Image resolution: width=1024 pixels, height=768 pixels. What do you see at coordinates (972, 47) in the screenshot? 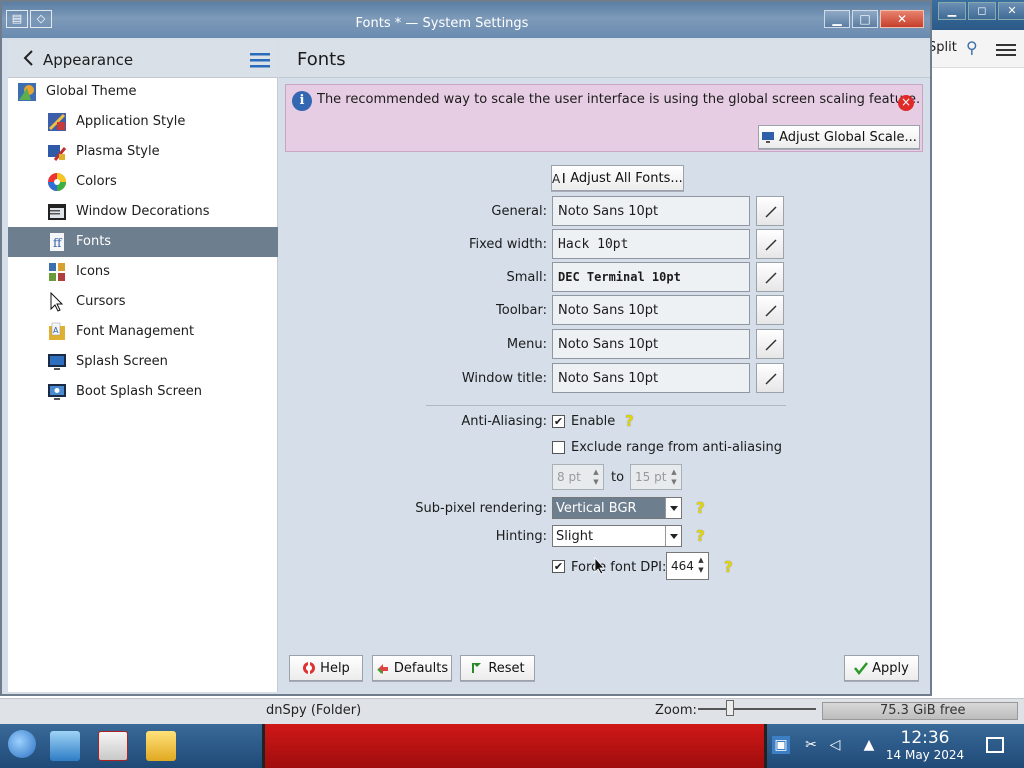
I see `search-icon: ⚲` at bounding box center [972, 47].